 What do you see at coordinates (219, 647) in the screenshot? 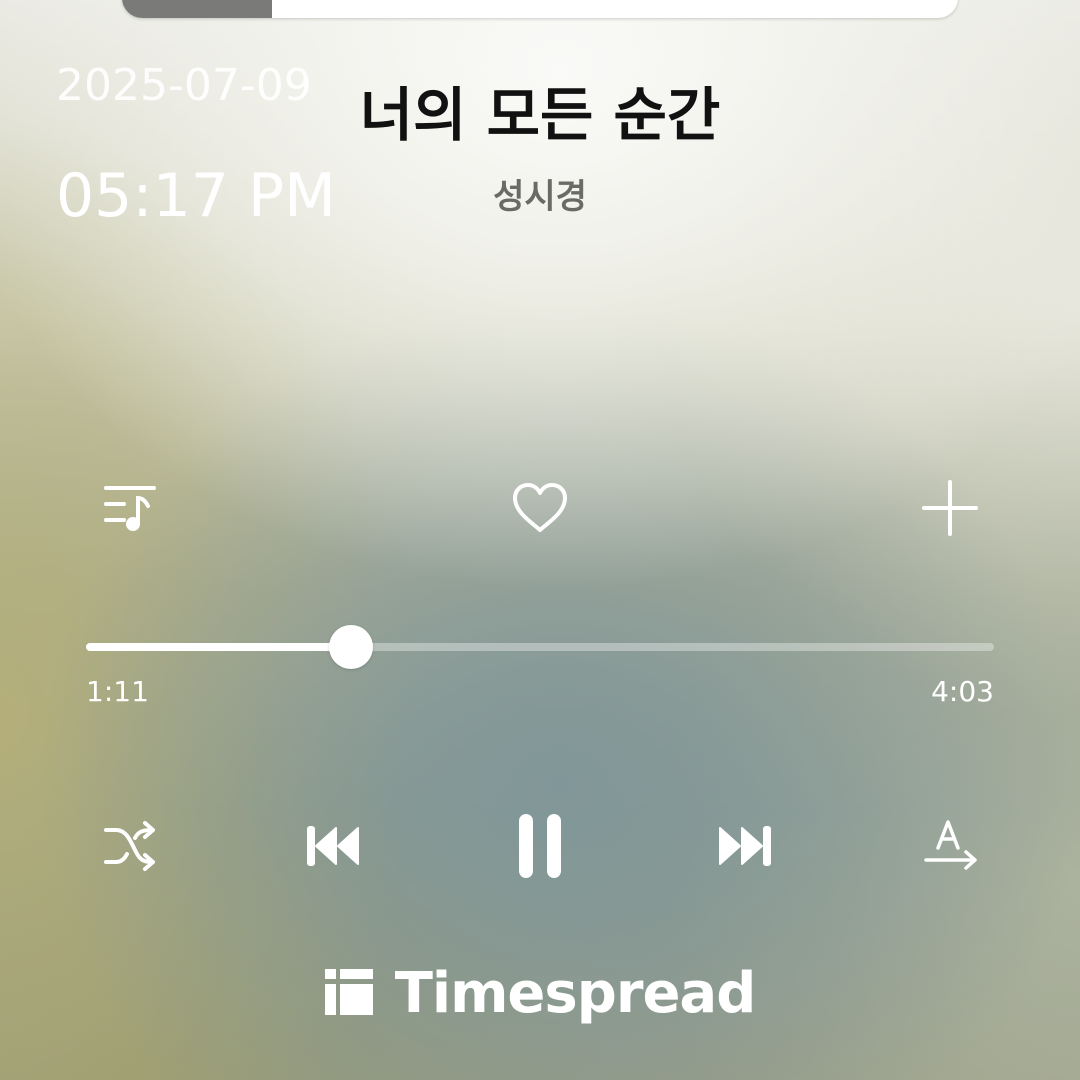
I see `progress-fill` at bounding box center [219, 647].